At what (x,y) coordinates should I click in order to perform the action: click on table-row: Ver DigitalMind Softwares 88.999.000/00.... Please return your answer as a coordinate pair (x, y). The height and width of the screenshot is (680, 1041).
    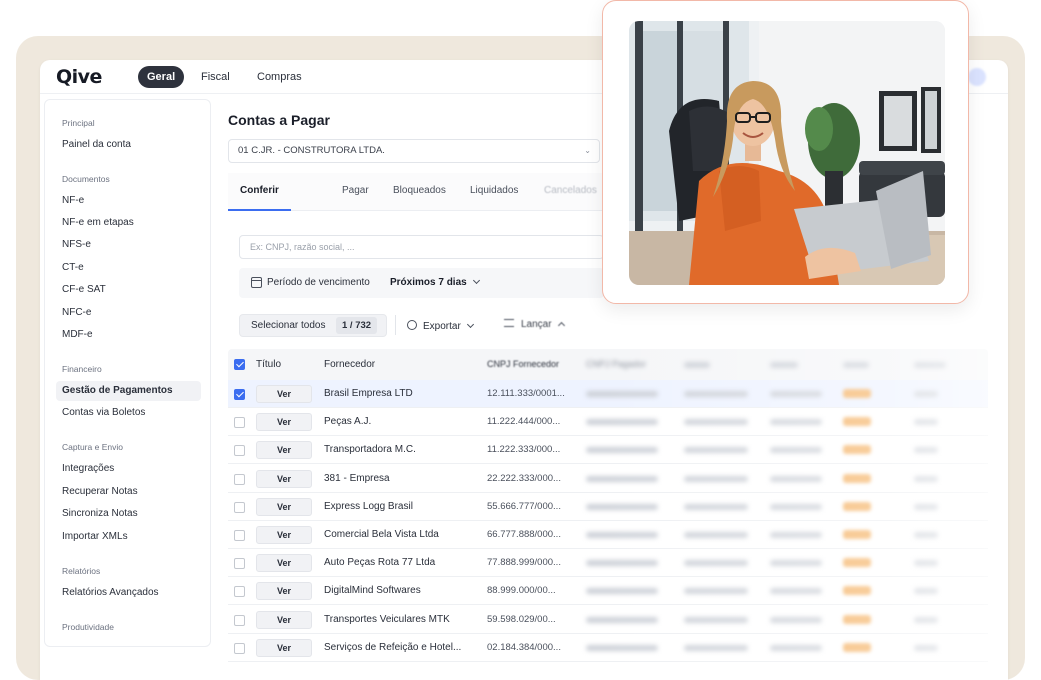
    Looking at the image, I should click on (608, 591).